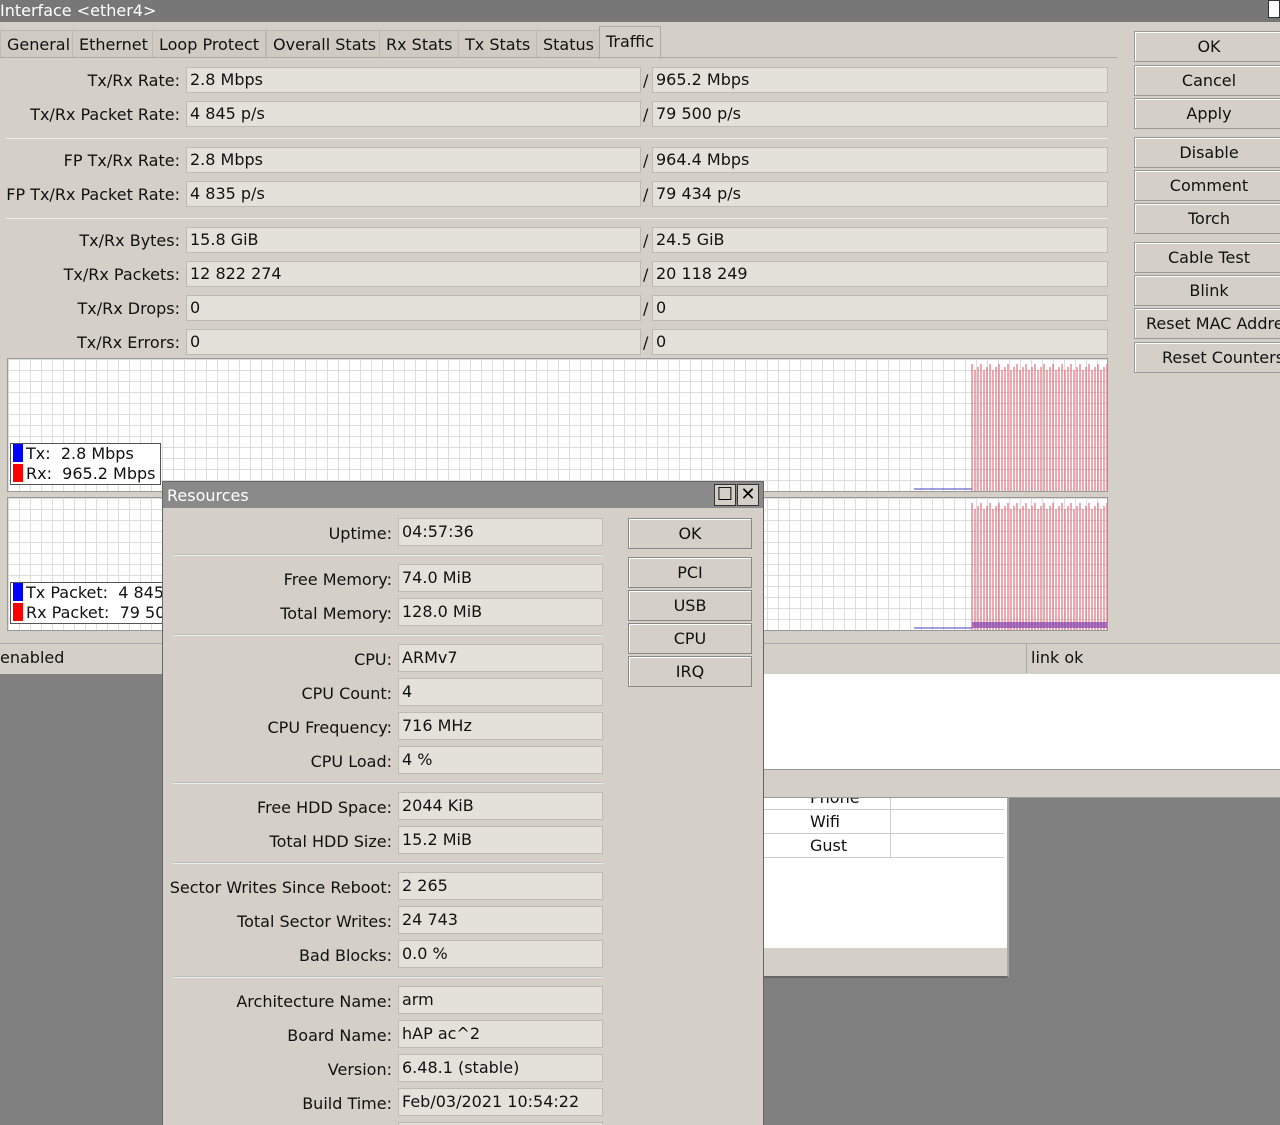  I want to click on tab-loop-protect: Loop Protect, so click(209, 44).